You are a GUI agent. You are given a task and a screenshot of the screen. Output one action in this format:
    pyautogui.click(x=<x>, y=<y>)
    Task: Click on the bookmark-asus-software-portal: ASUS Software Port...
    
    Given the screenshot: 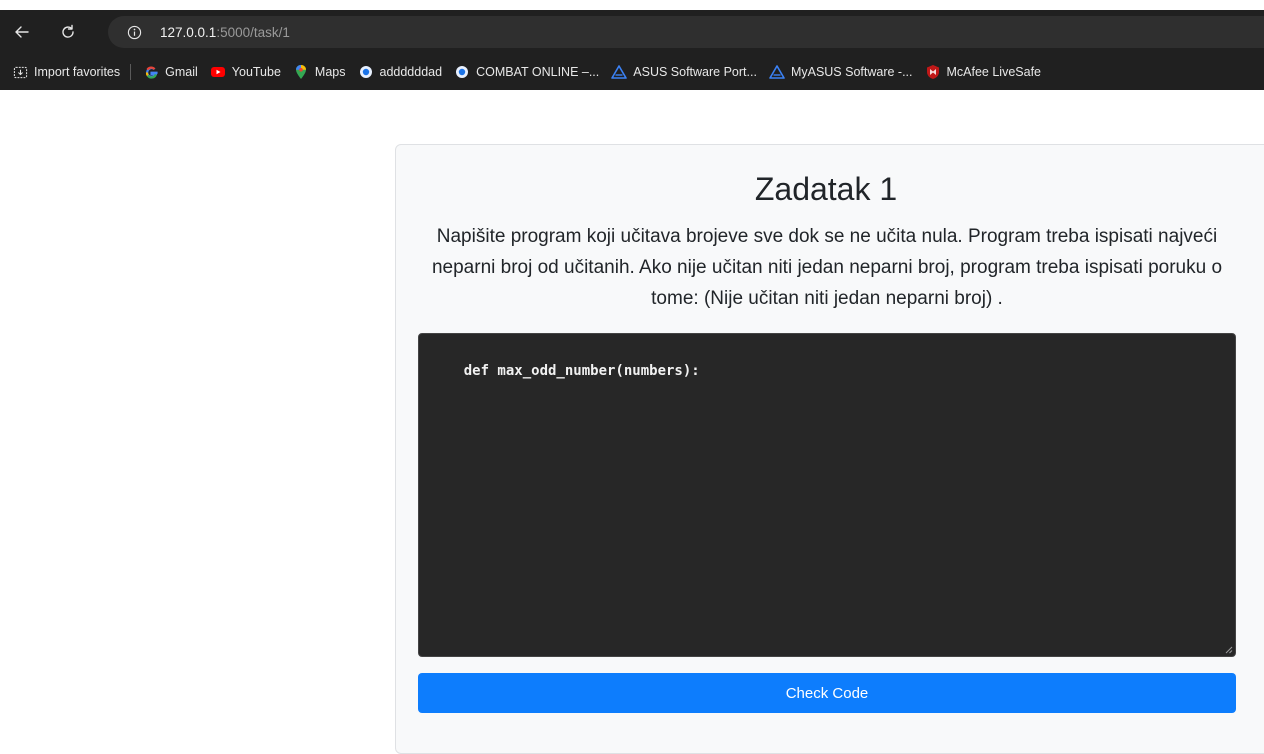 What is the action you would take?
    pyautogui.click(x=684, y=72)
    